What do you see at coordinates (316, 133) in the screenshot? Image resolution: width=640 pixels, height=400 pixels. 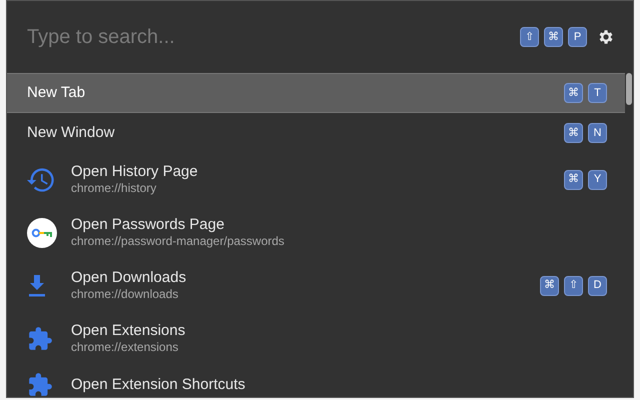 I see `command-item: New Window ⌘ N` at bounding box center [316, 133].